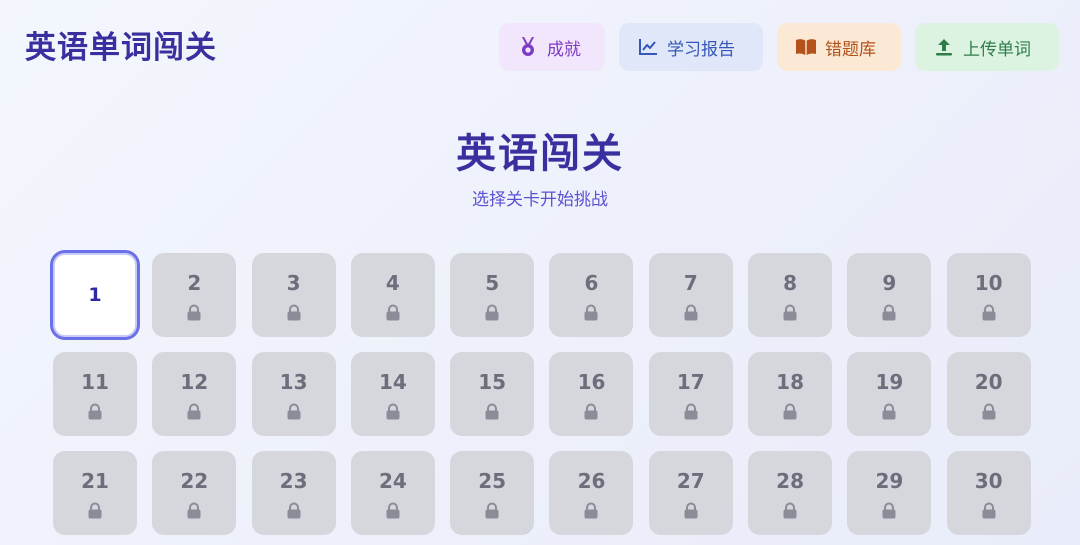 This screenshot has height=545, width=1080. I want to click on level-tile-13: 13, so click(293, 394).